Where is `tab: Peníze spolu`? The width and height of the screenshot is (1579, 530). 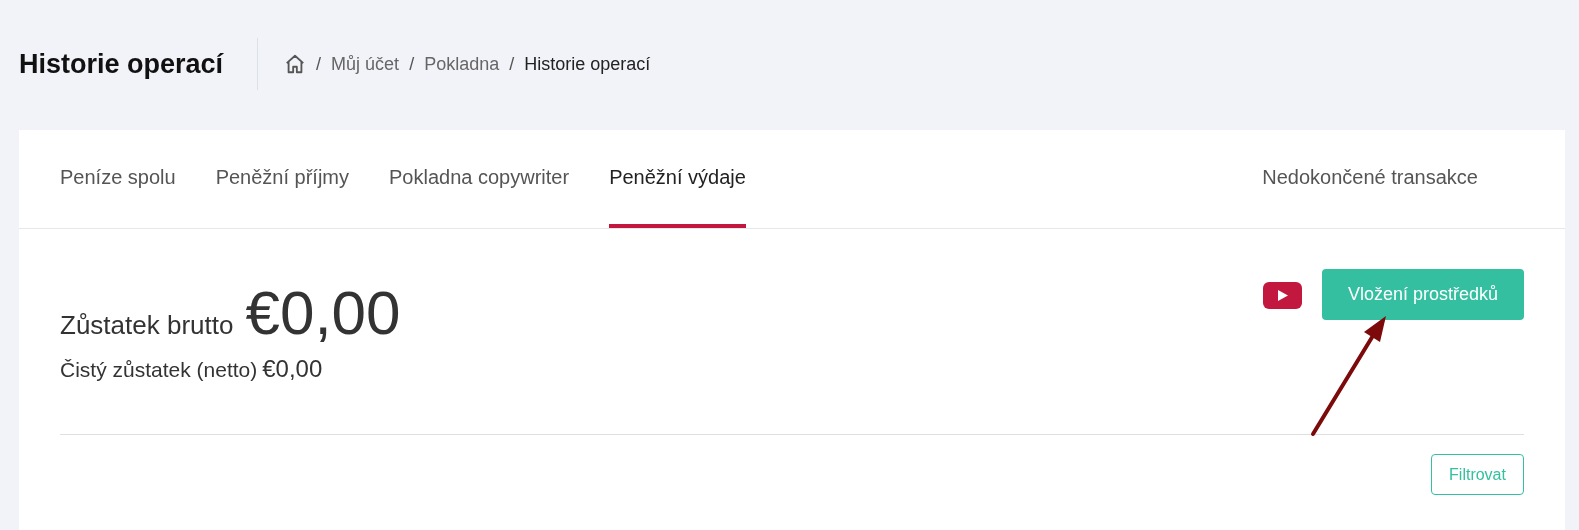 tab: Peníze spolu is located at coordinates (118, 179).